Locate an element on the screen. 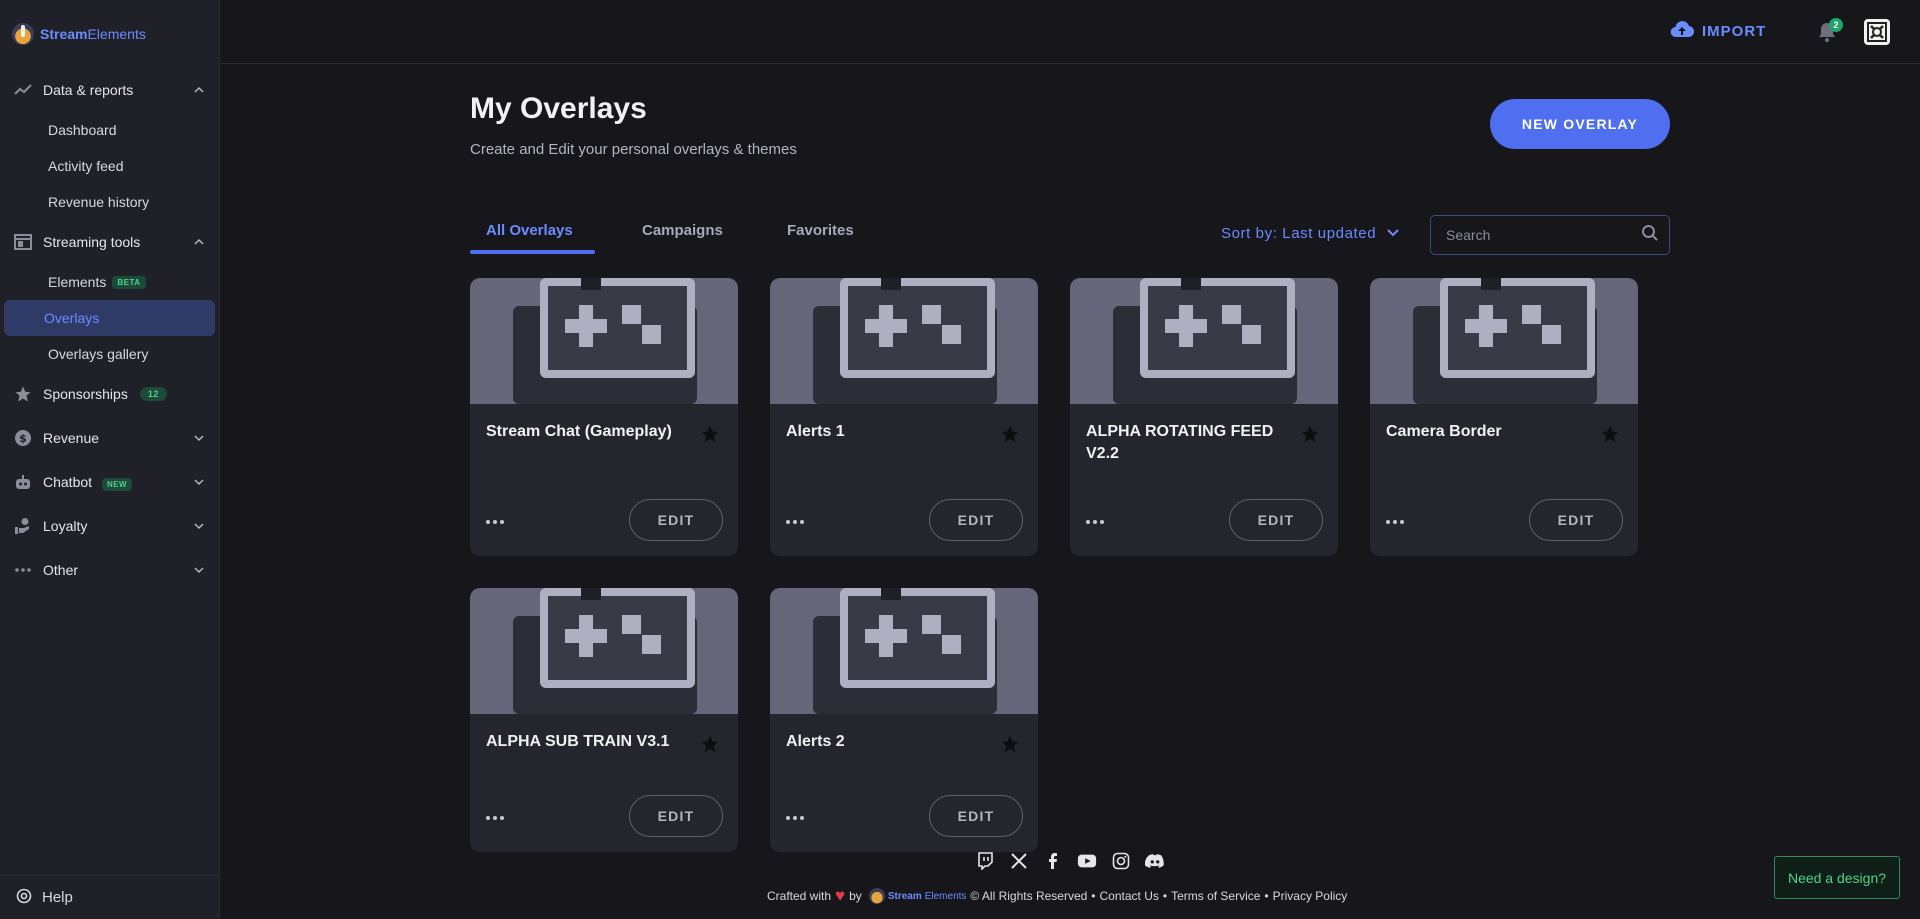 This screenshot has height=919, width=1920. brand-logo: StreamElements is located at coordinates (109, 34).